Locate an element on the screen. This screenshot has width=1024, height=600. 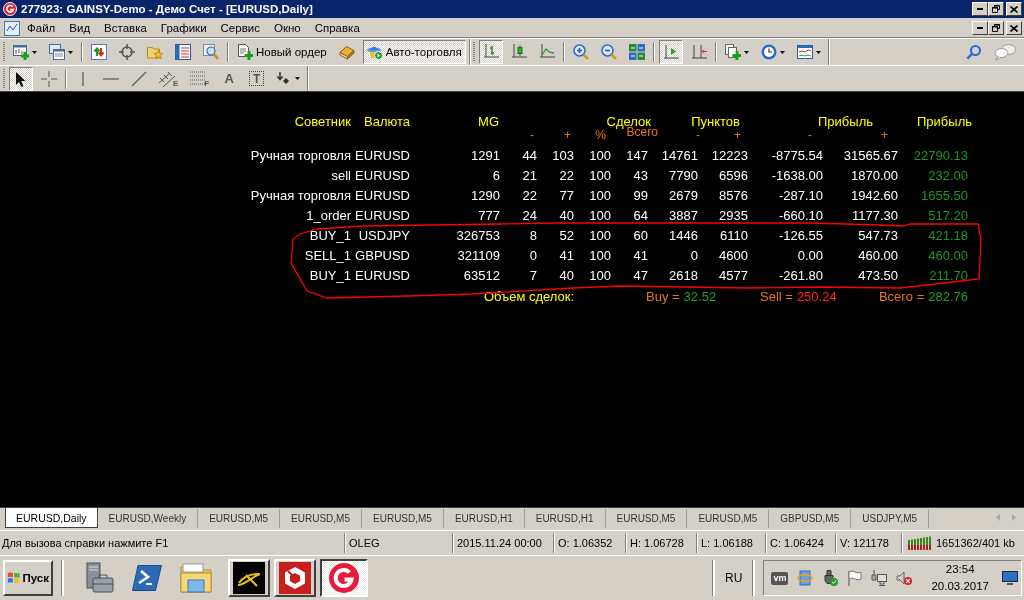
table-cell: 3887 is located at coordinates (683, 215).